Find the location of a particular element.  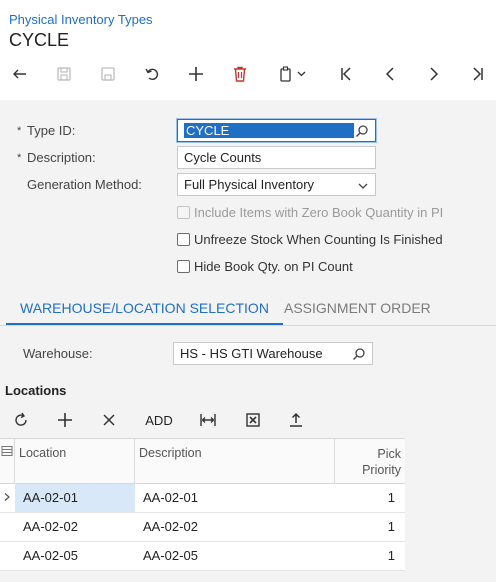

save-icon is located at coordinates (108, 74).